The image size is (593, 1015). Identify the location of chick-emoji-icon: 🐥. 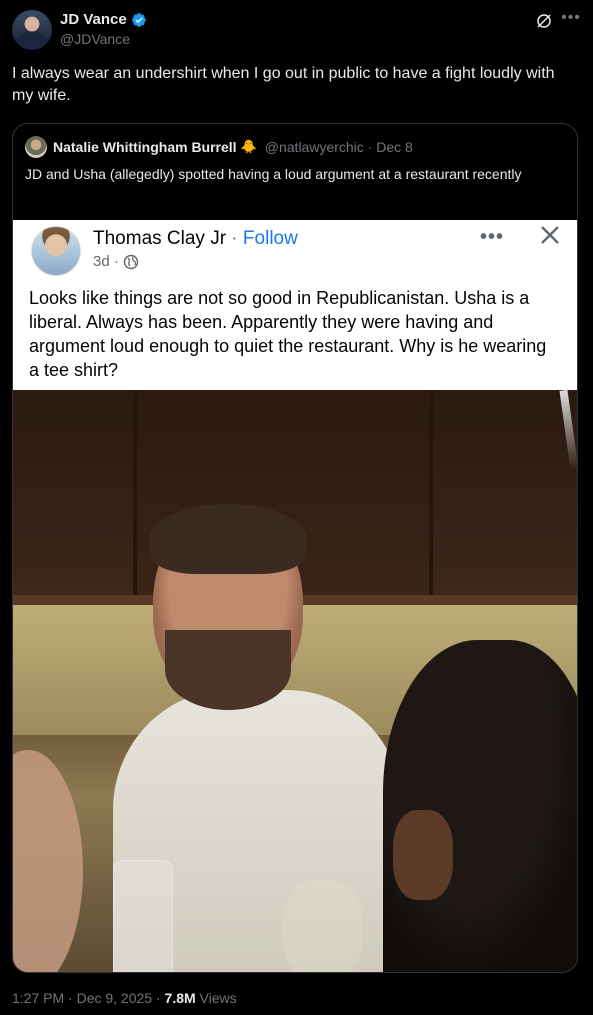
(248, 146).